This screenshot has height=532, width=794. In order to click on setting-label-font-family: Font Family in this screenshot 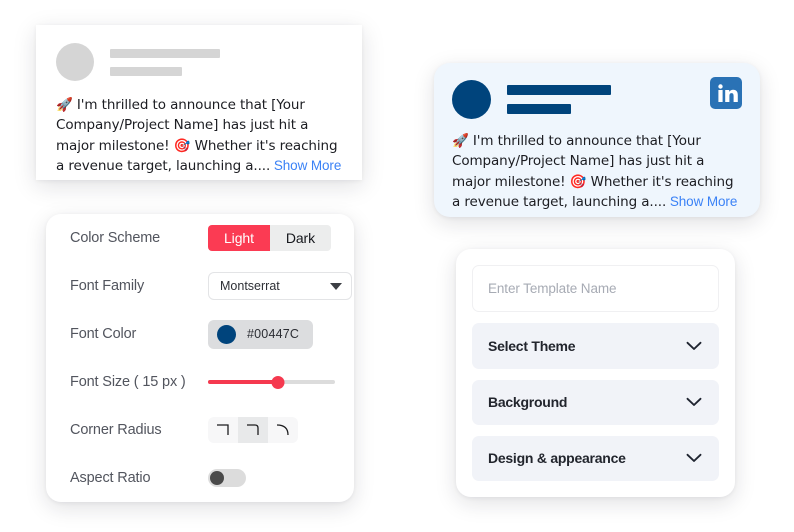, I will do `click(107, 286)`.